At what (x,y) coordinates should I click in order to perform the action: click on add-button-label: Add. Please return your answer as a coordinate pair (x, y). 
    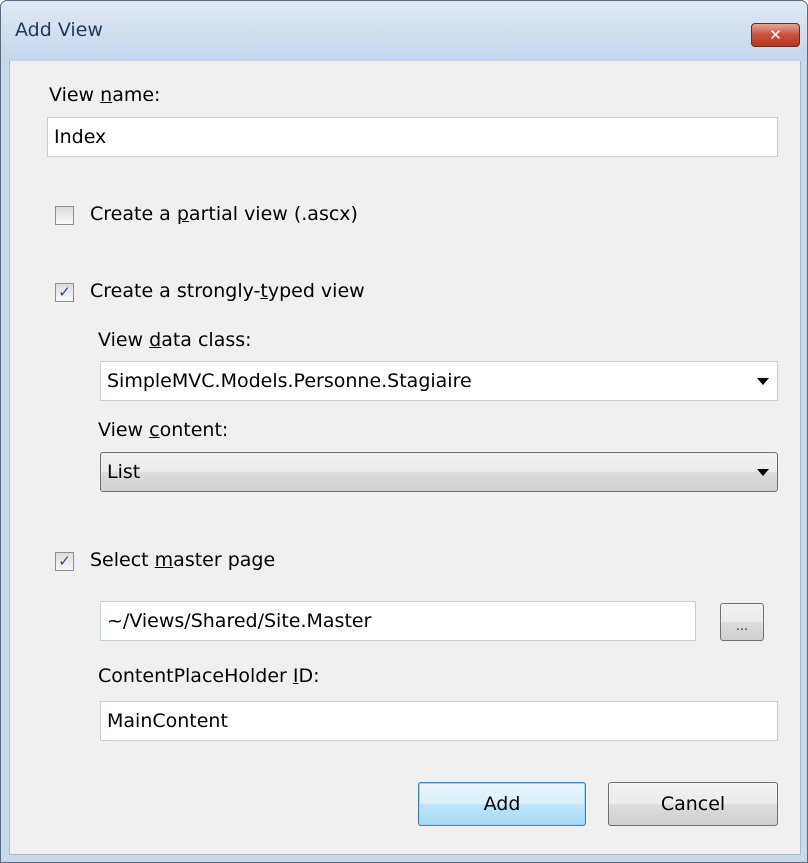
    Looking at the image, I should click on (502, 804).